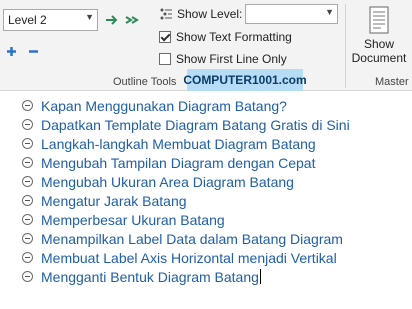 This screenshot has height=309, width=412. I want to click on outline-item: Mengubah Ukuran Area Diagram Batang, so click(158, 181).